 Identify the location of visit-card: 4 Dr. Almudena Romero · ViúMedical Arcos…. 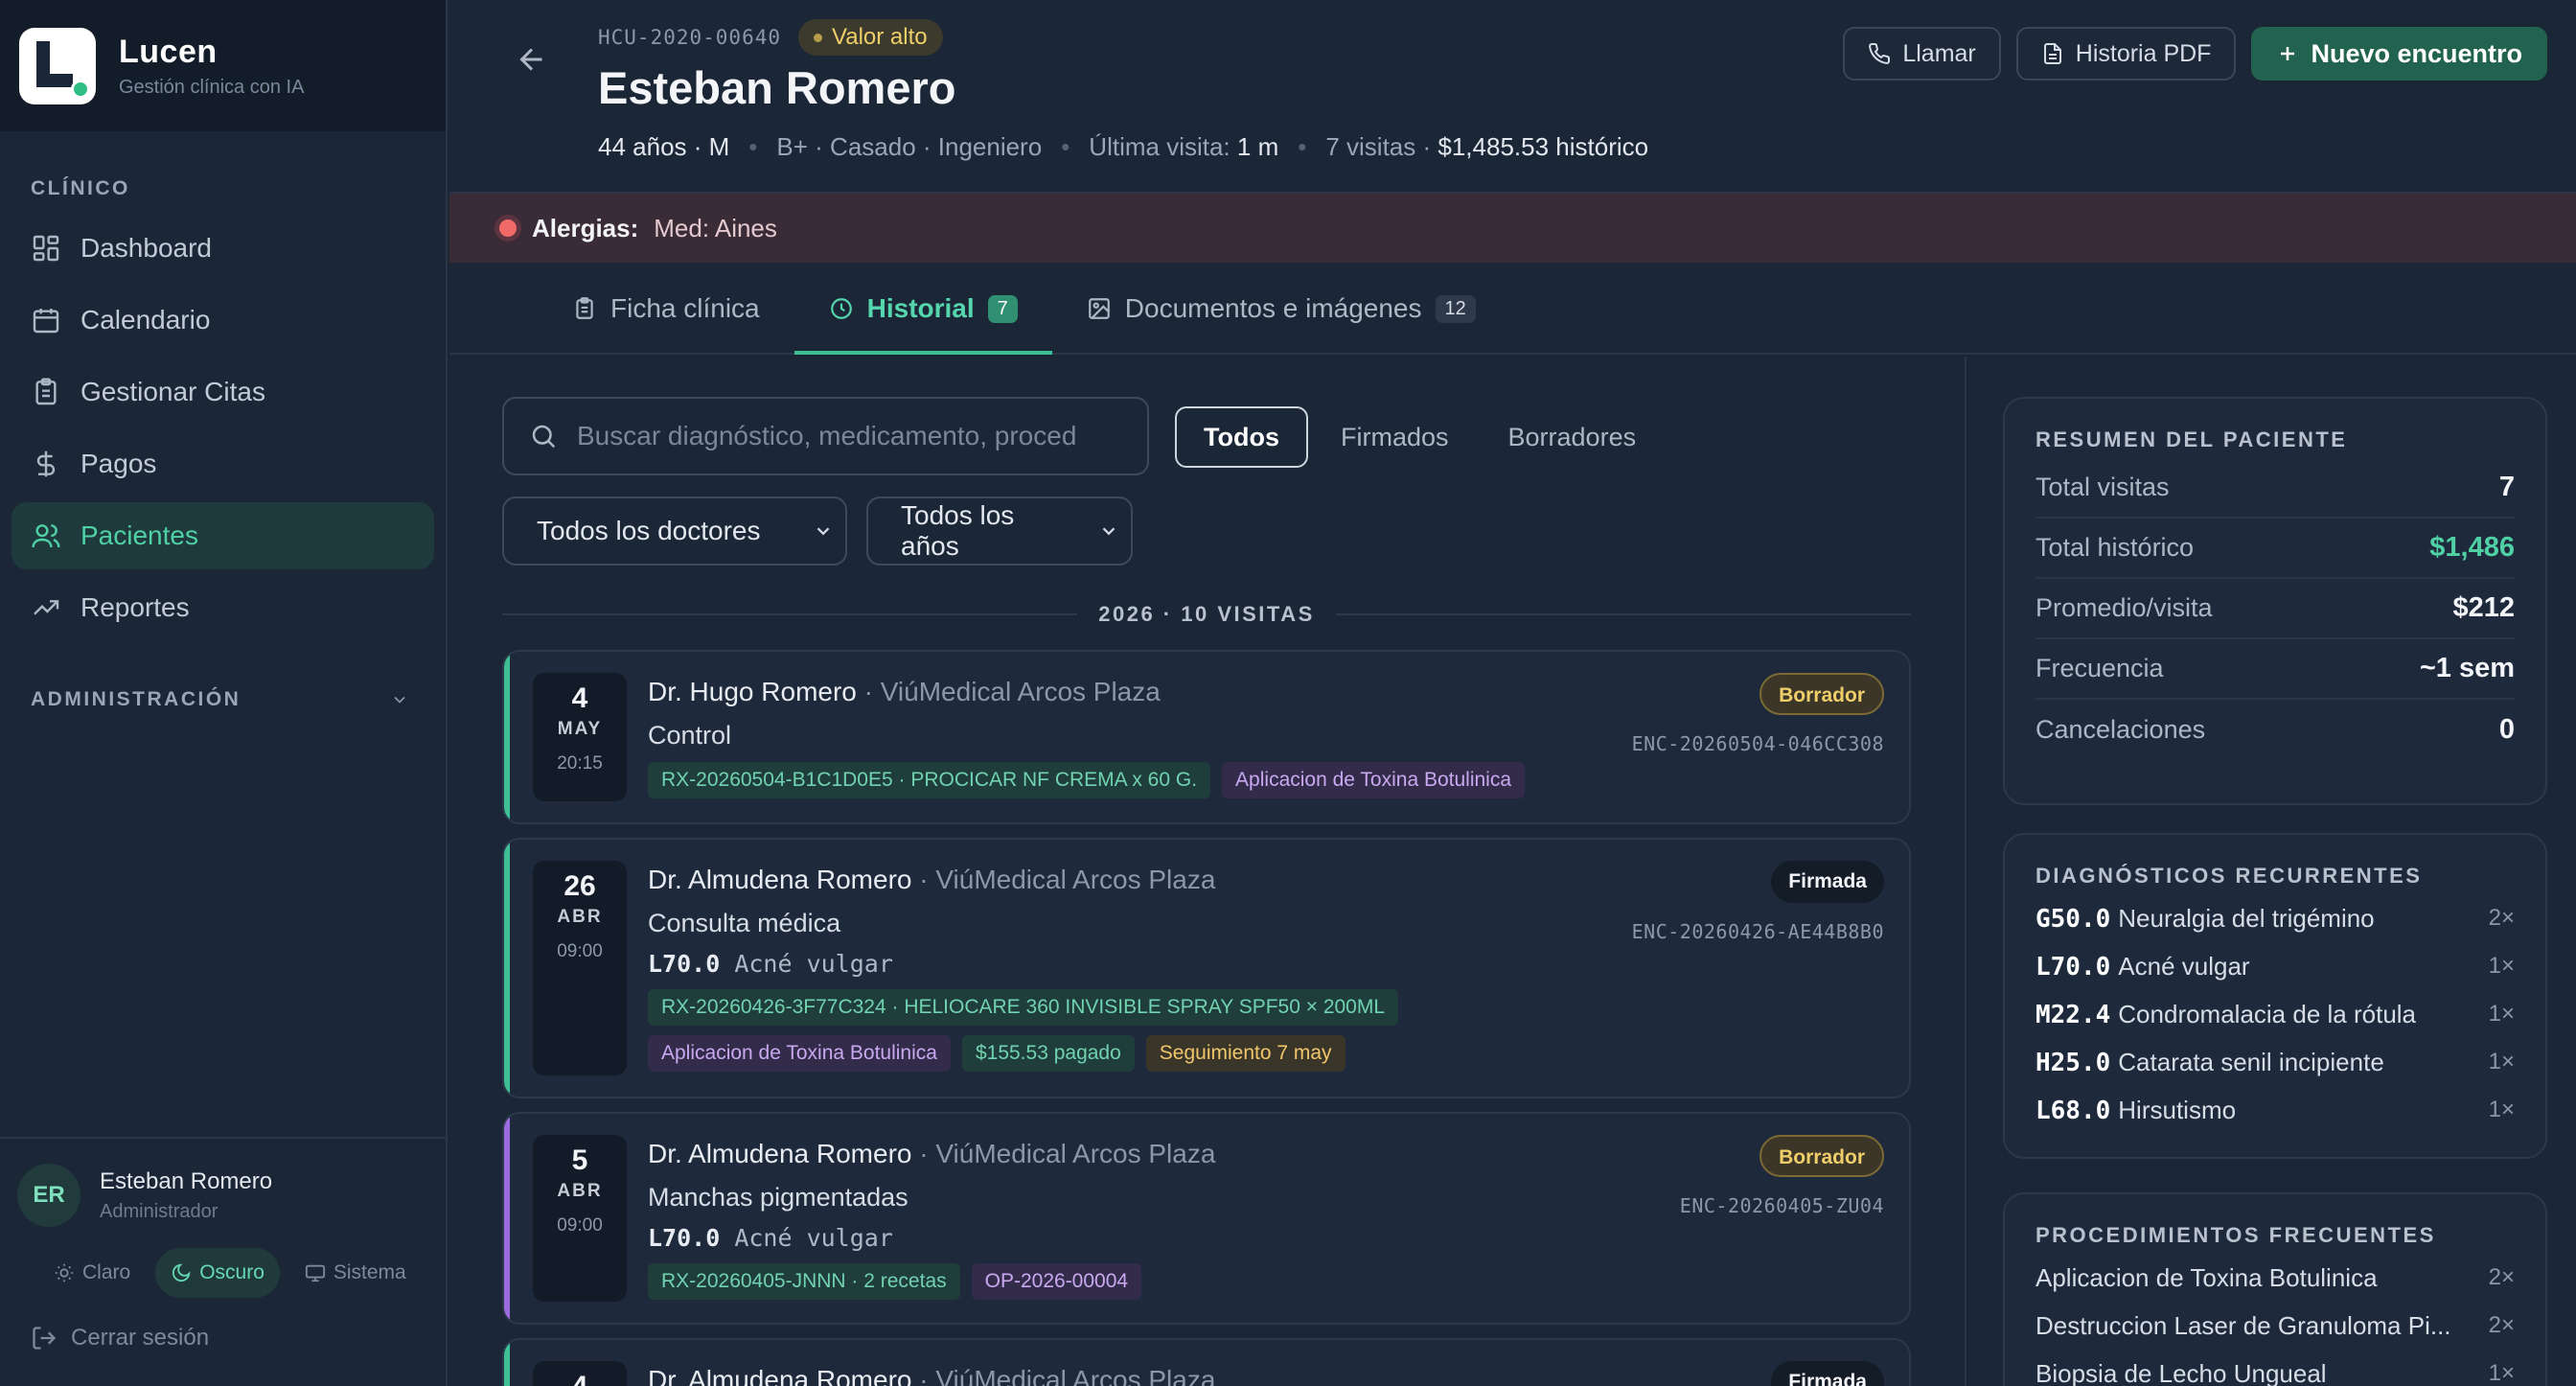
(1206, 1362).